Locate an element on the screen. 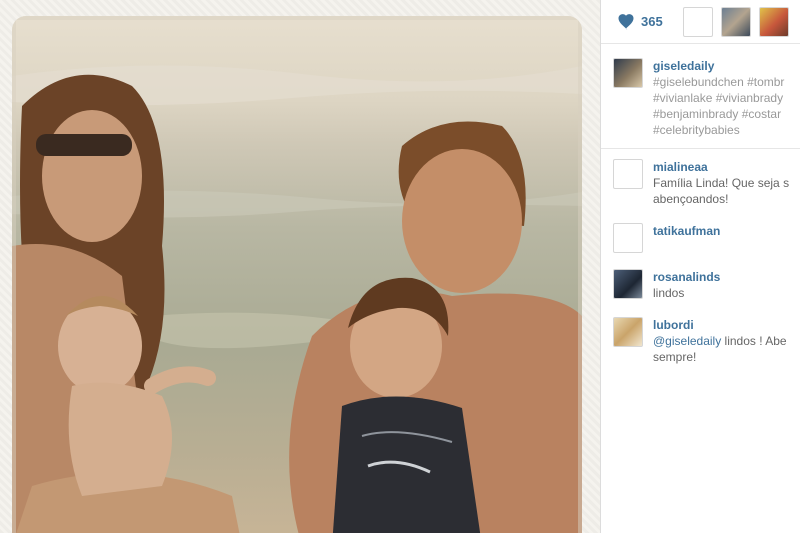 This screenshot has height=533, width=800. like-count: 365 is located at coordinates (652, 21).